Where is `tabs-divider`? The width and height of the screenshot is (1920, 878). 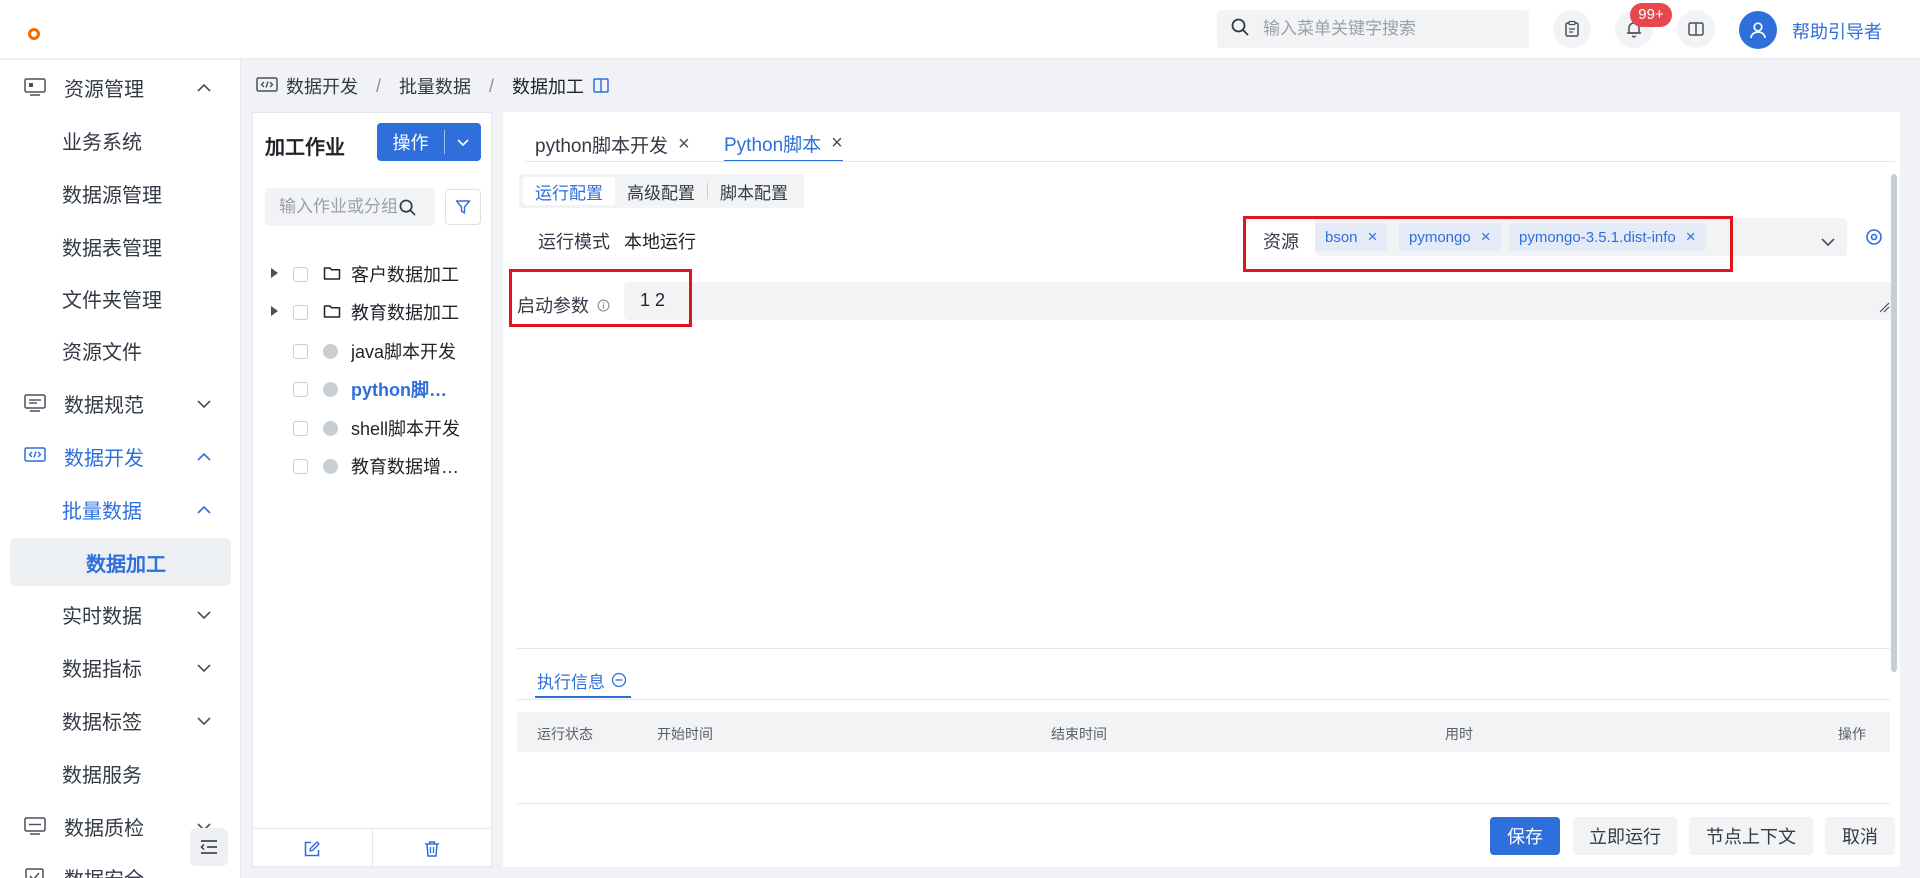 tabs-divider is located at coordinates (1210, 161).